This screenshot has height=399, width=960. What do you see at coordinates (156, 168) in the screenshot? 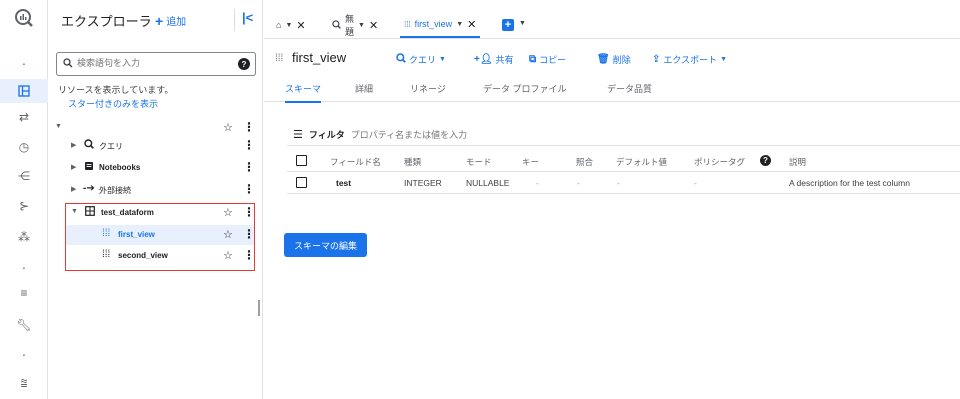
I see `tree-item-notebooks: ▶ Notebooks ⋮` at bounding box center [156, 168].